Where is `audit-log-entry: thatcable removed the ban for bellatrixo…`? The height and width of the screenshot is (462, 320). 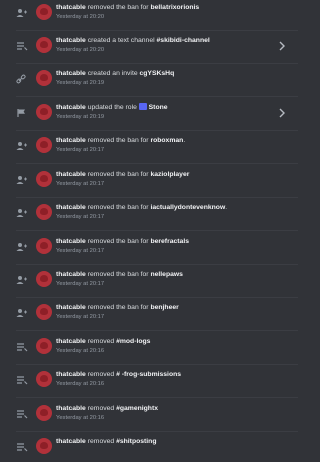
audit-log-entry: thatcable removed the ban for bellatrixo… is located at coordinates (157, 15).